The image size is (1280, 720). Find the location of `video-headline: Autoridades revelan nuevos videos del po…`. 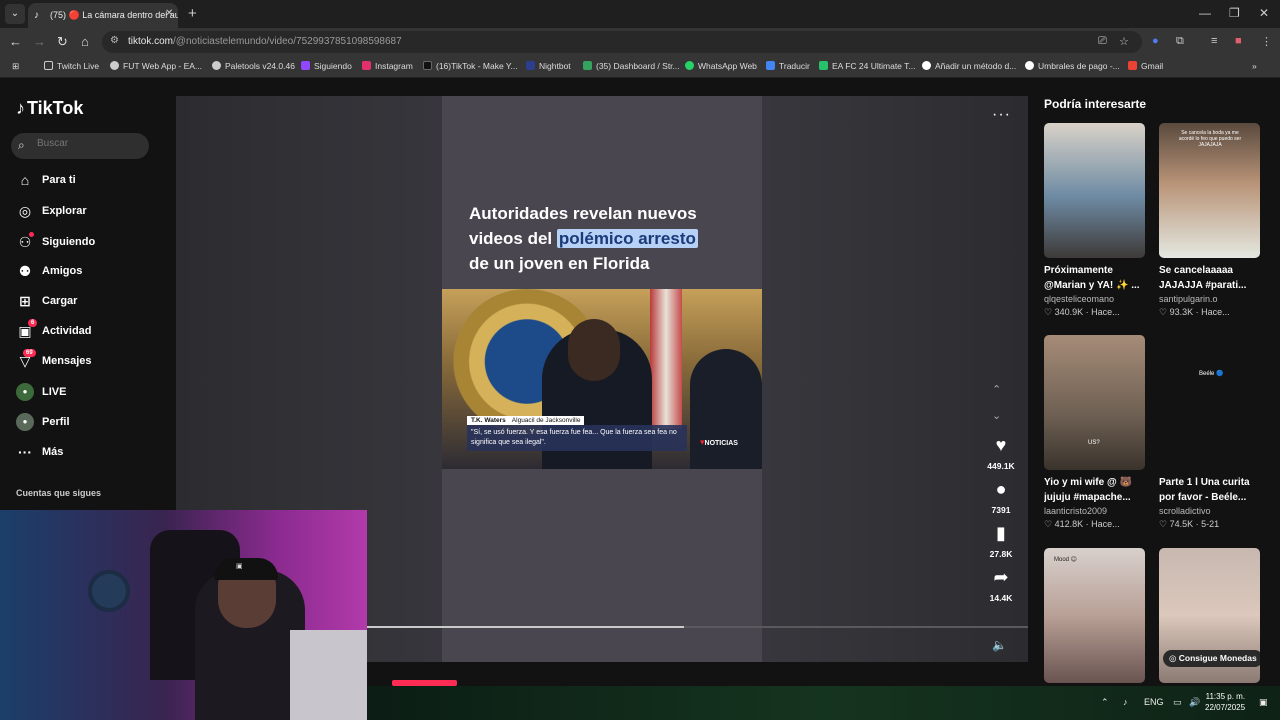

video-headline: Autoridades revelan nuevos videos del po… is located at coordinates (583, 238).